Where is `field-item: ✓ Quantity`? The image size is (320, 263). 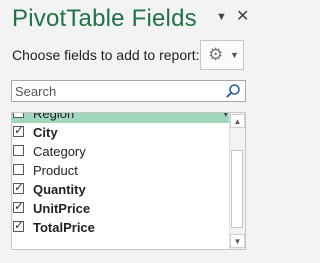
field-item: ✓ Quantity is located at coordinates (121, 189).